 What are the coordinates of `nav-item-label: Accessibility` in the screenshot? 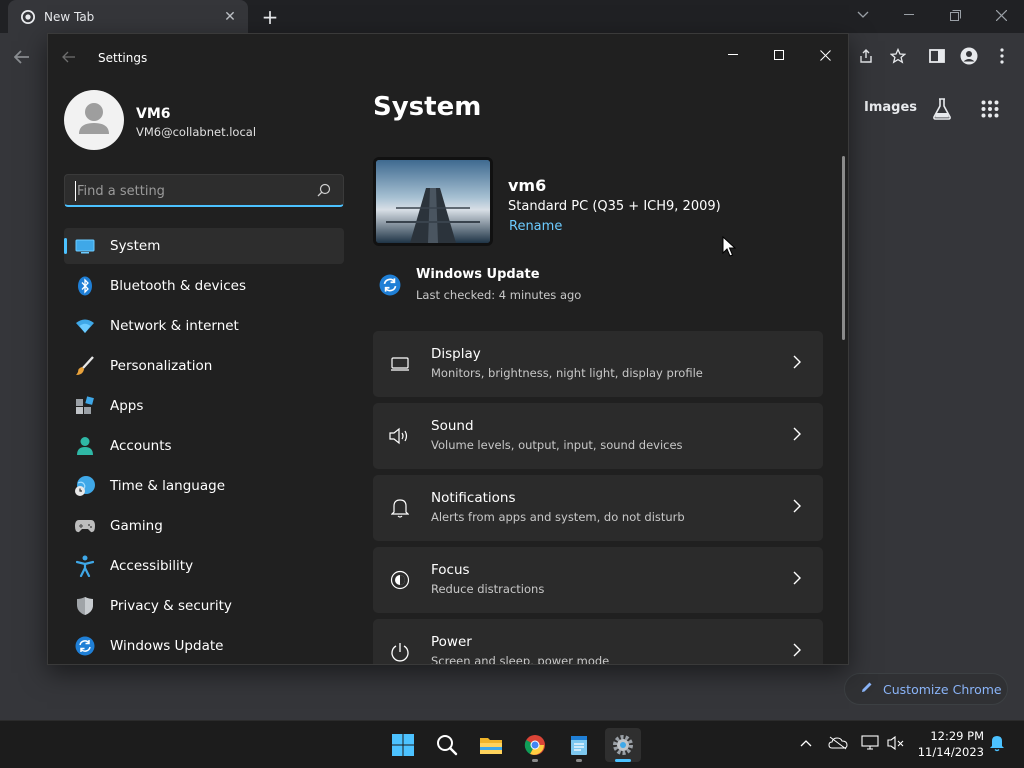 It's located at (152, 566).